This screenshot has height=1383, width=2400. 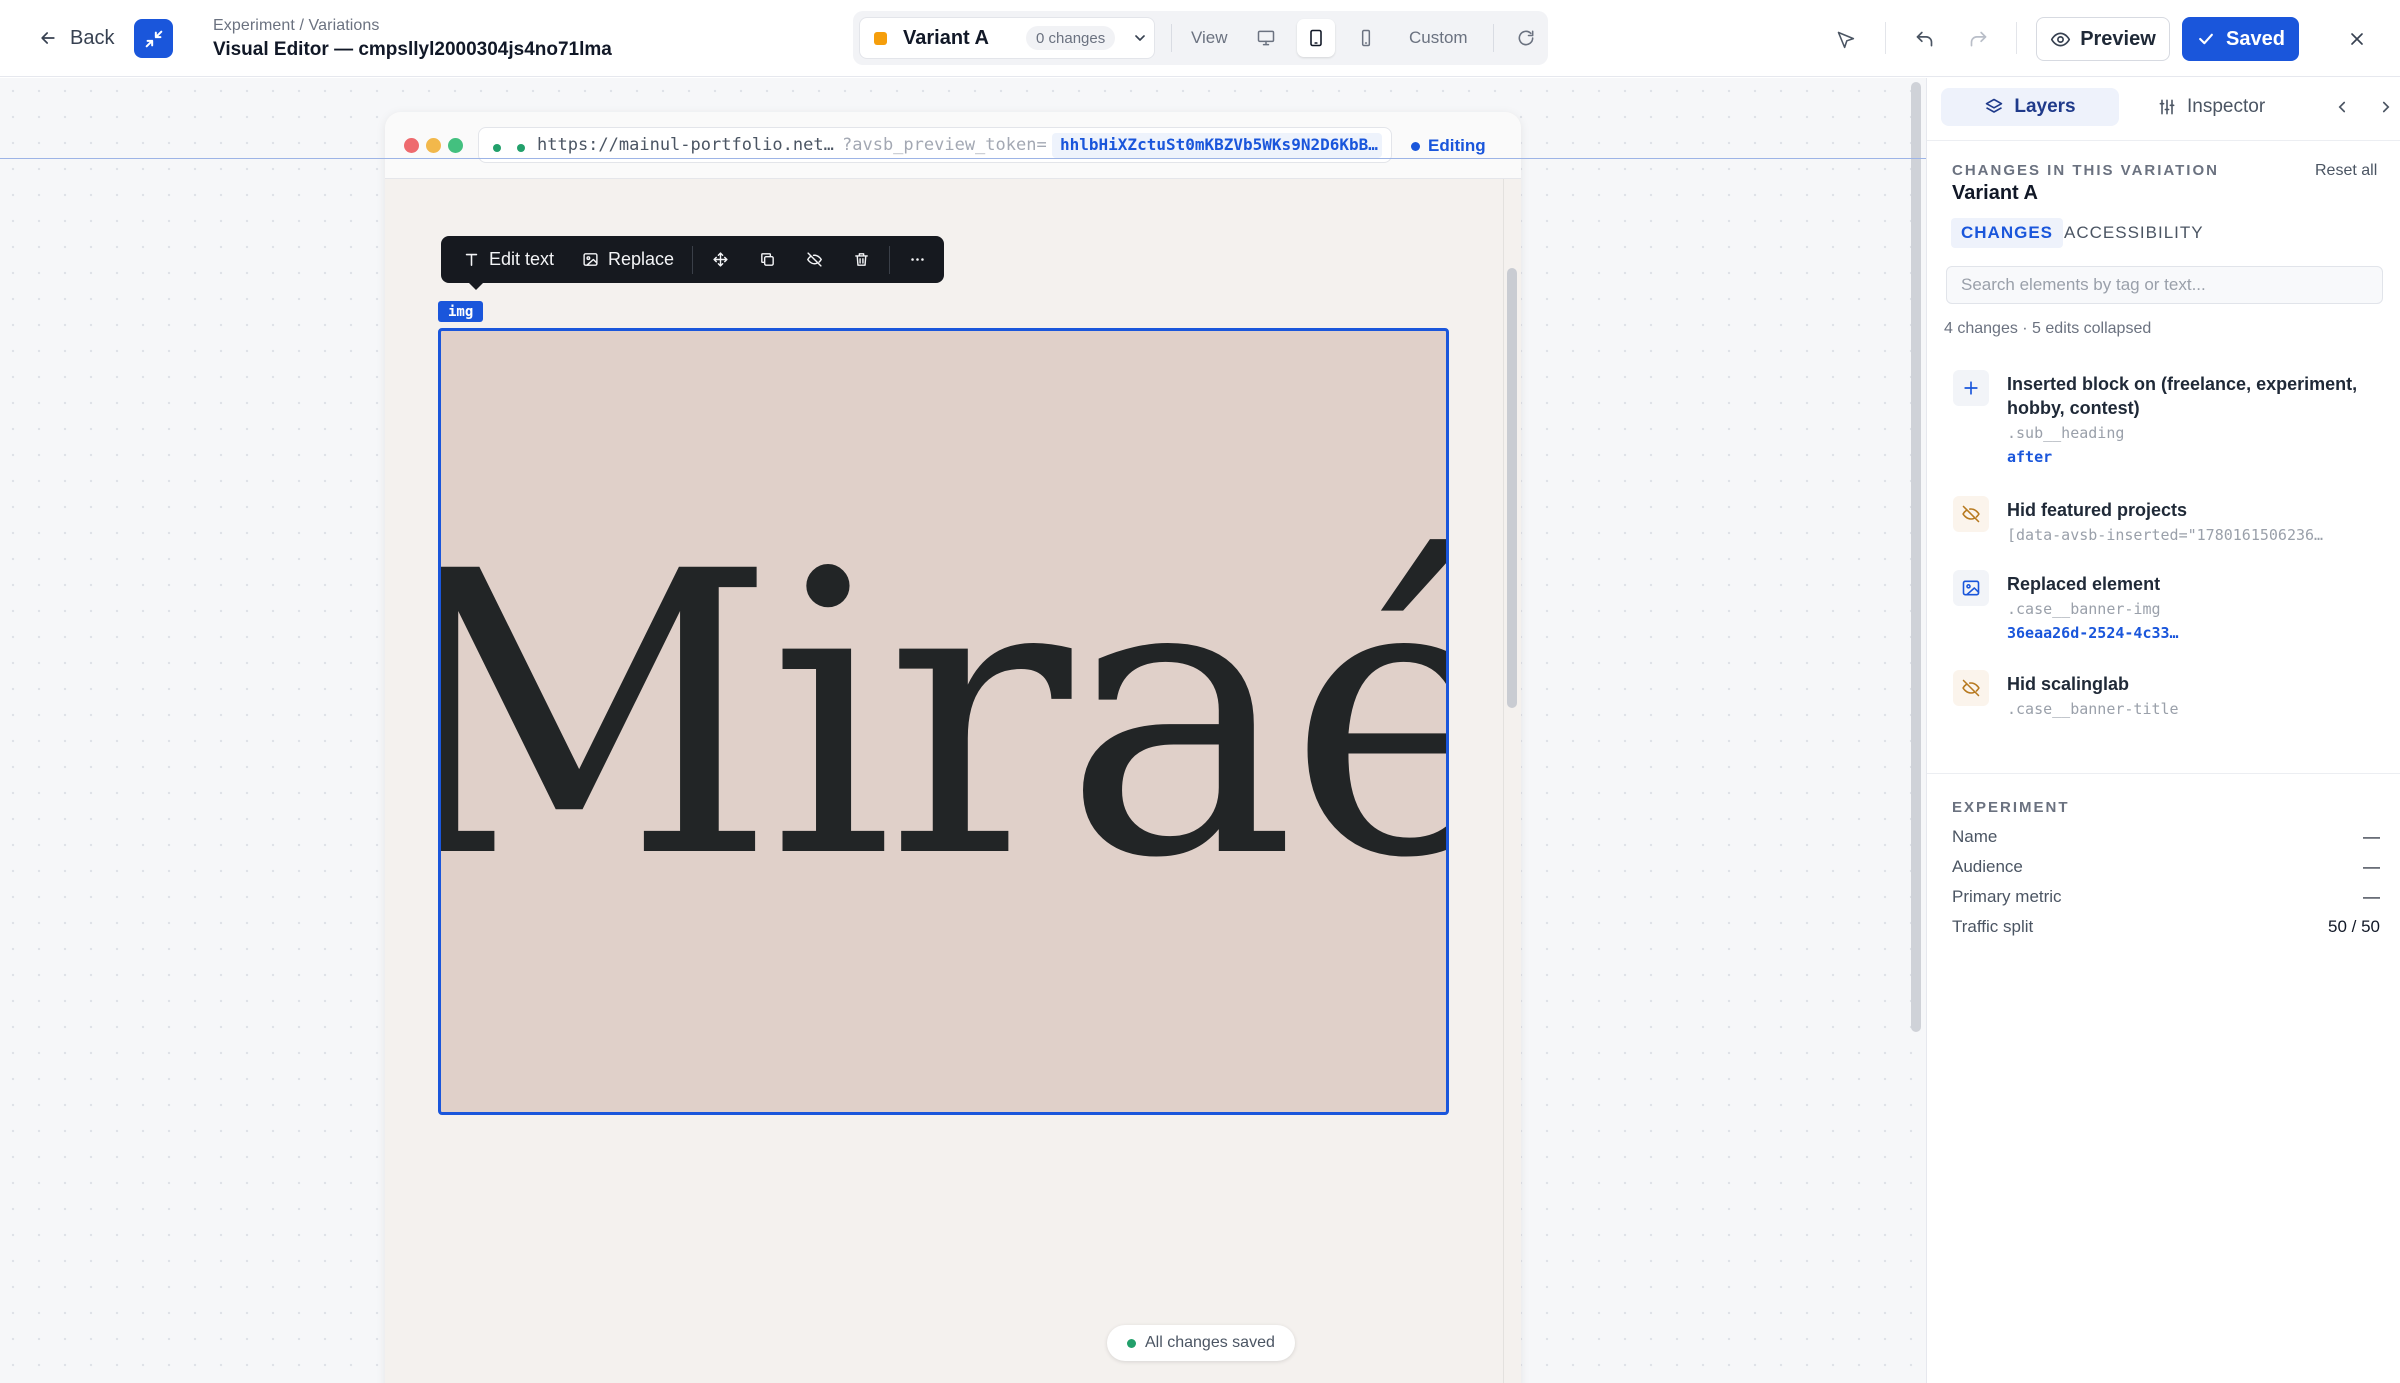 I want to click on move-button, so click(x=720, y=259).